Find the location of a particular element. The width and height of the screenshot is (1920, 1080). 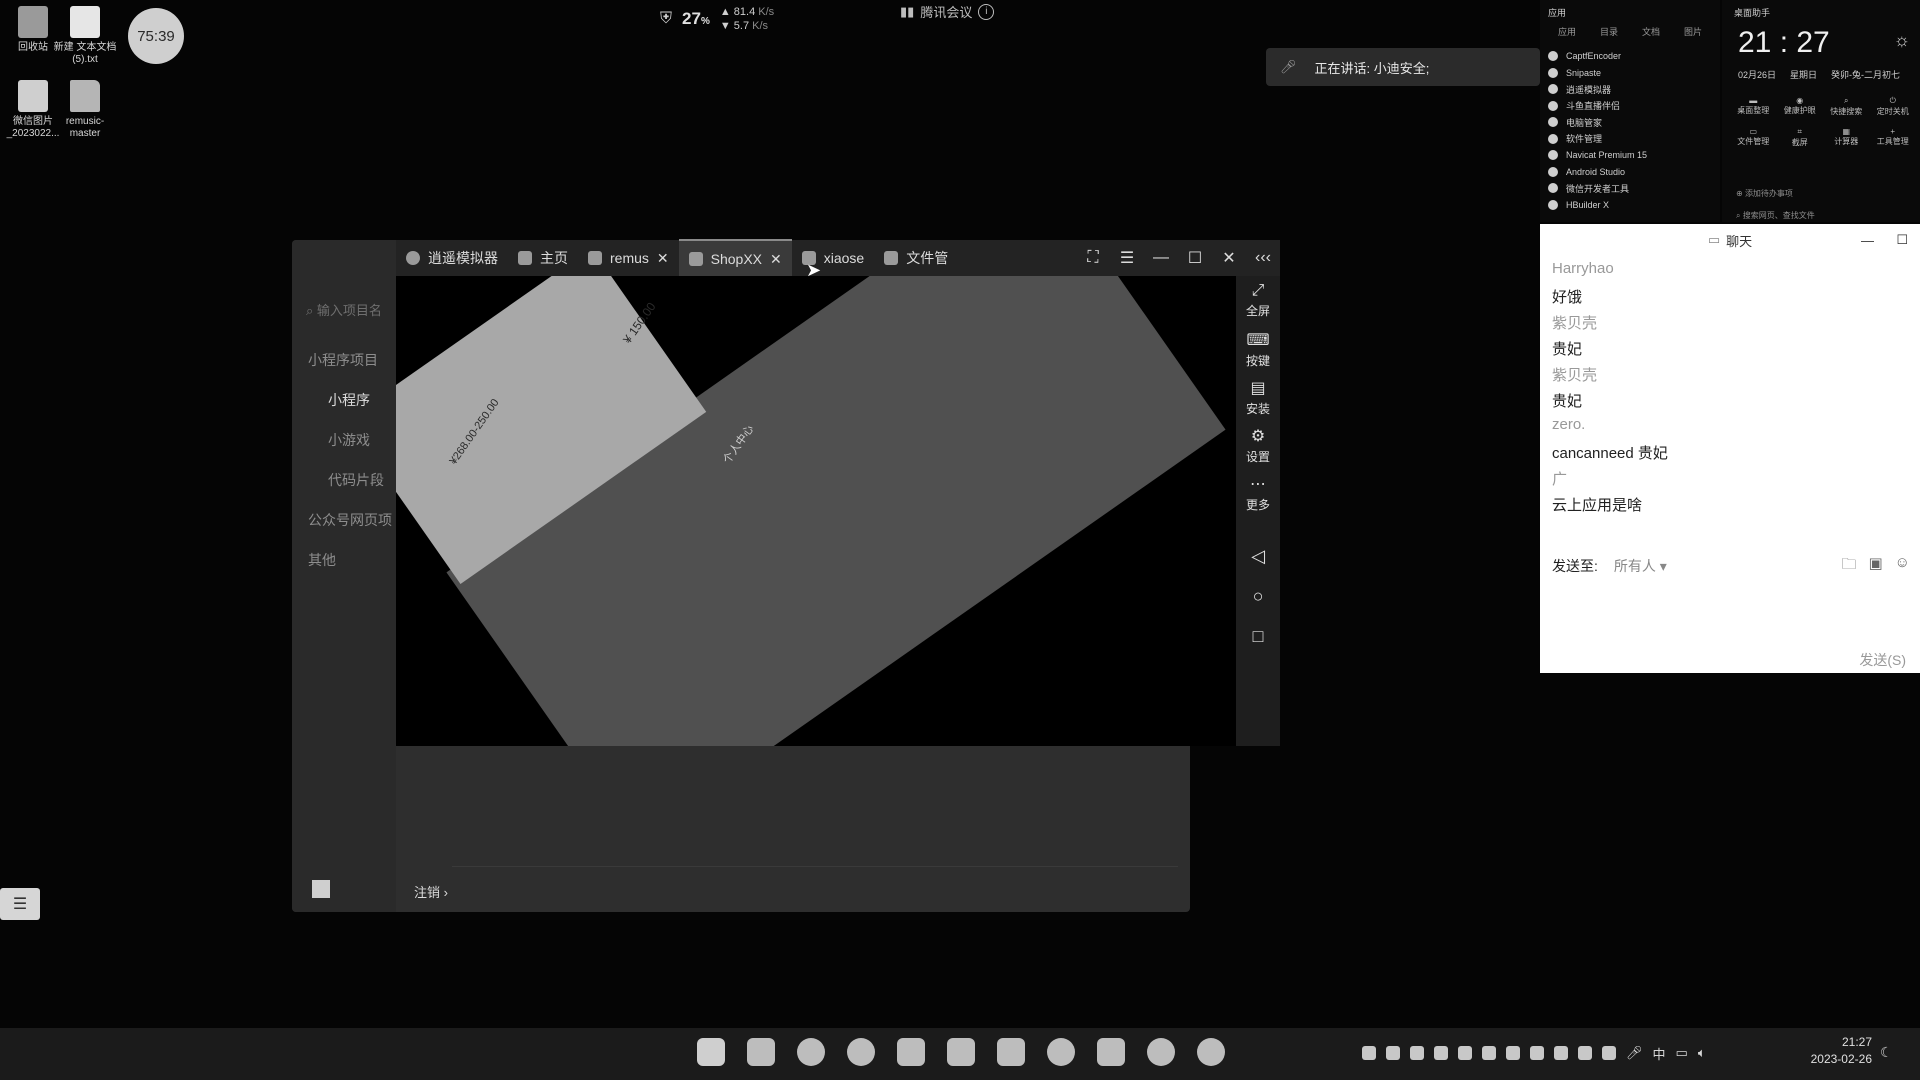

memu-icon is located at coordinates (1061, 1052).